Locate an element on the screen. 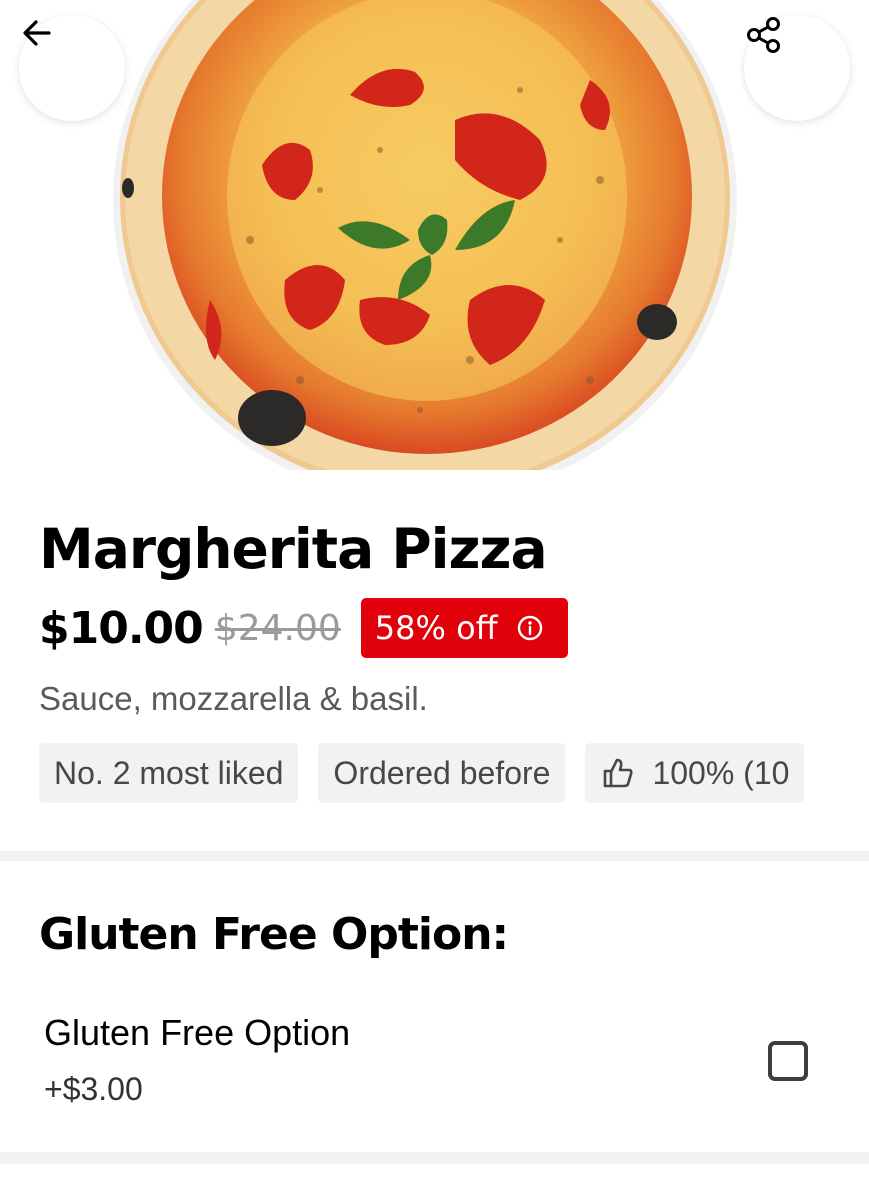  options-section-title: Gluten Free Option: is located at coordinates (274, 934).